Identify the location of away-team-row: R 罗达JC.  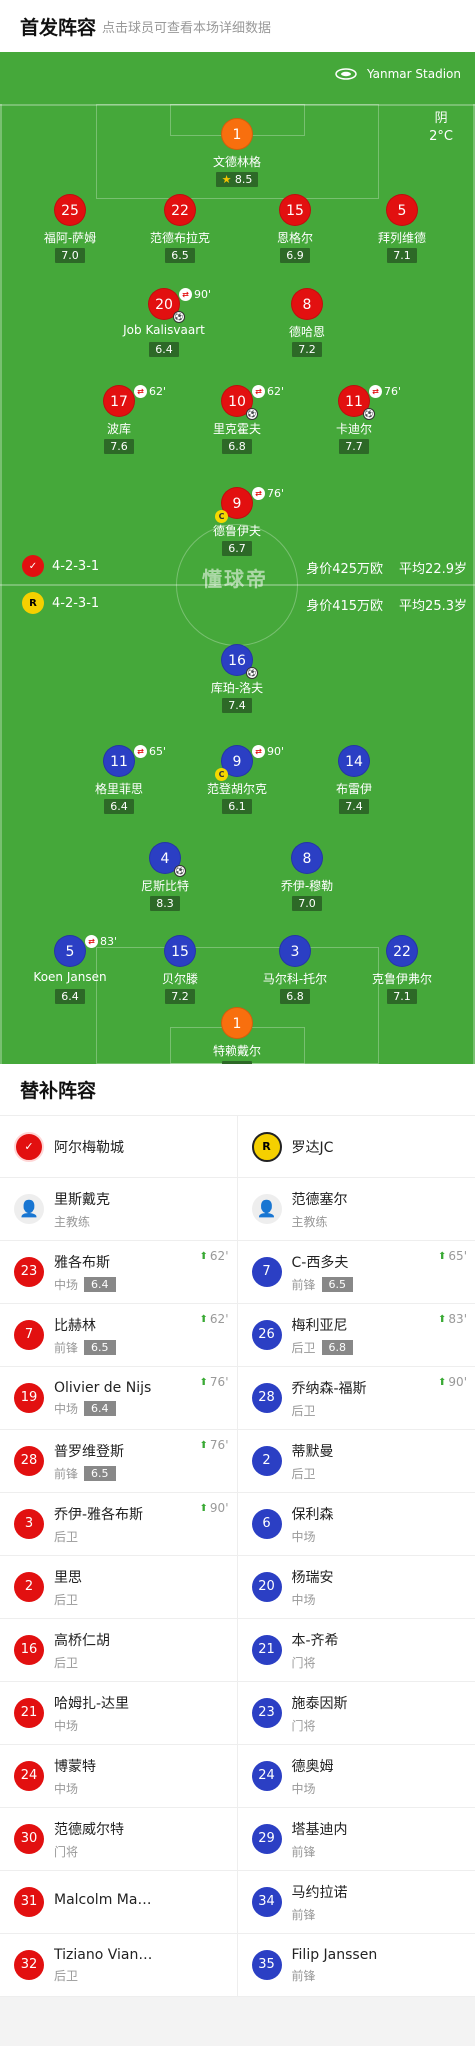
(356, 1147).